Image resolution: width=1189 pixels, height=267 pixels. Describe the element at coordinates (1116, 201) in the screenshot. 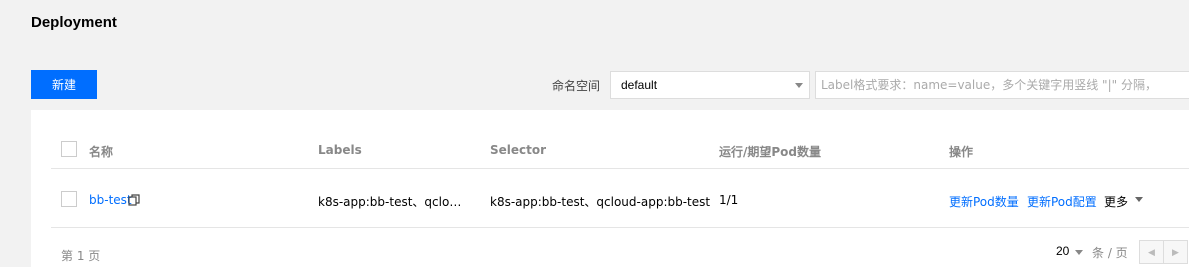

I see `more-actions-button: 更多` at that location.